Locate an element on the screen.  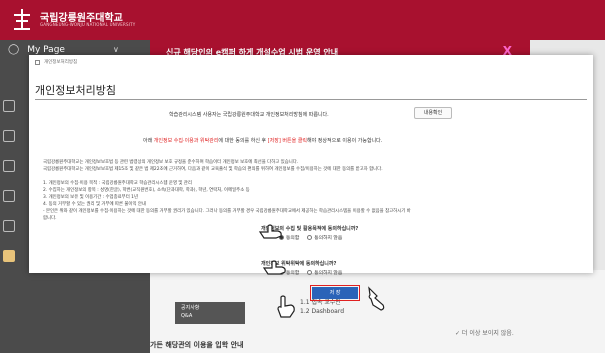
university-logo-icon is located at coordinates (22, 19).